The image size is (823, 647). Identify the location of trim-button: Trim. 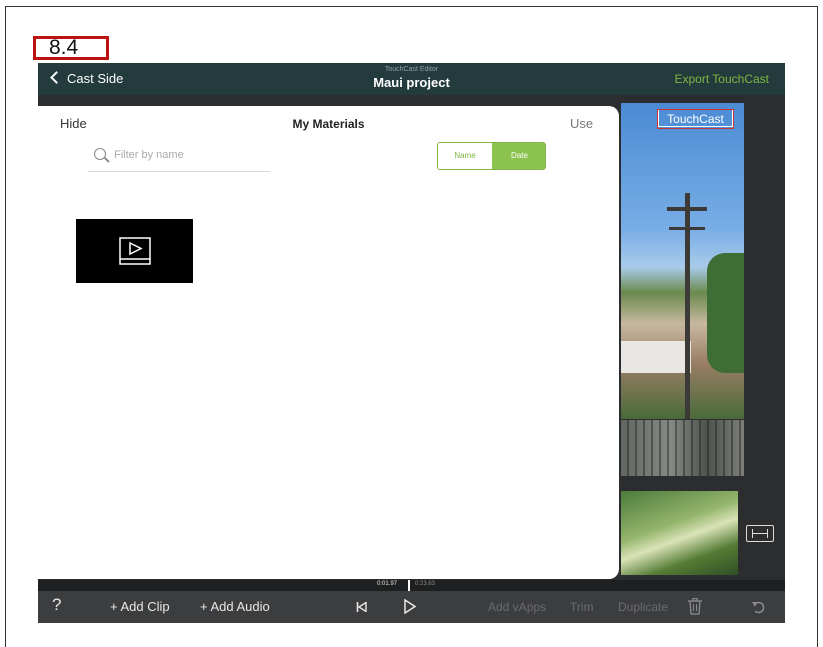
(582, 607).